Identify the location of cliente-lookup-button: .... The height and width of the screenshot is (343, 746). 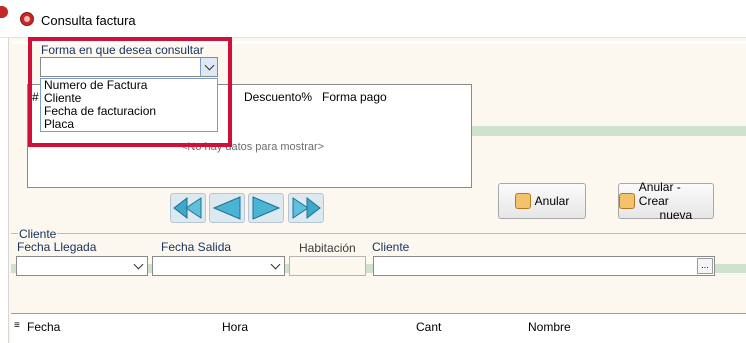
(705, 266).